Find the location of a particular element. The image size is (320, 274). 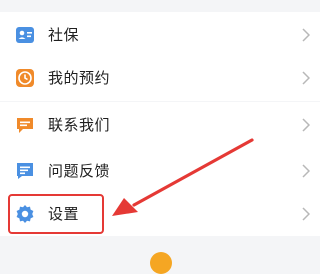

settings-highlight-box is located at coordinates (56, 214).